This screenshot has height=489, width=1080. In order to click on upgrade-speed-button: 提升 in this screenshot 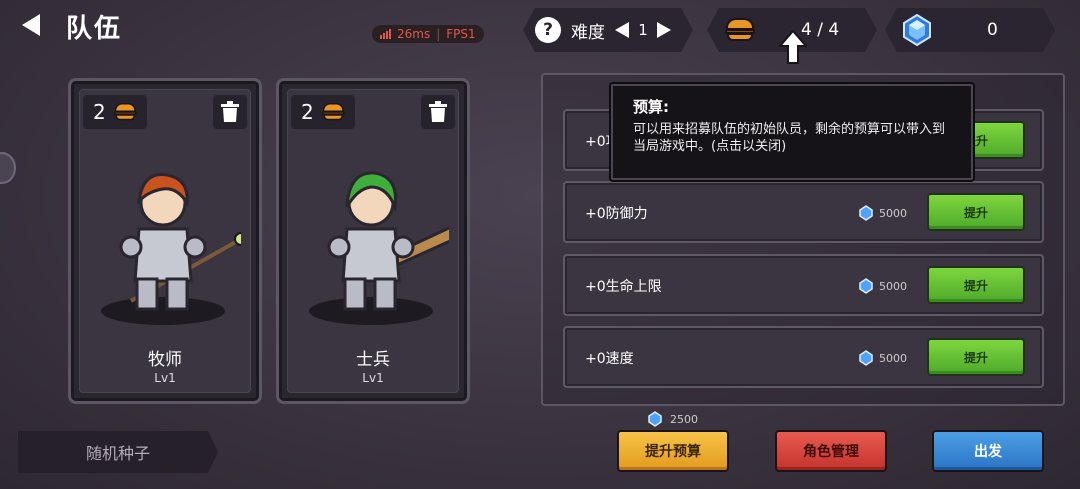, I will do `click(976, 357)`.